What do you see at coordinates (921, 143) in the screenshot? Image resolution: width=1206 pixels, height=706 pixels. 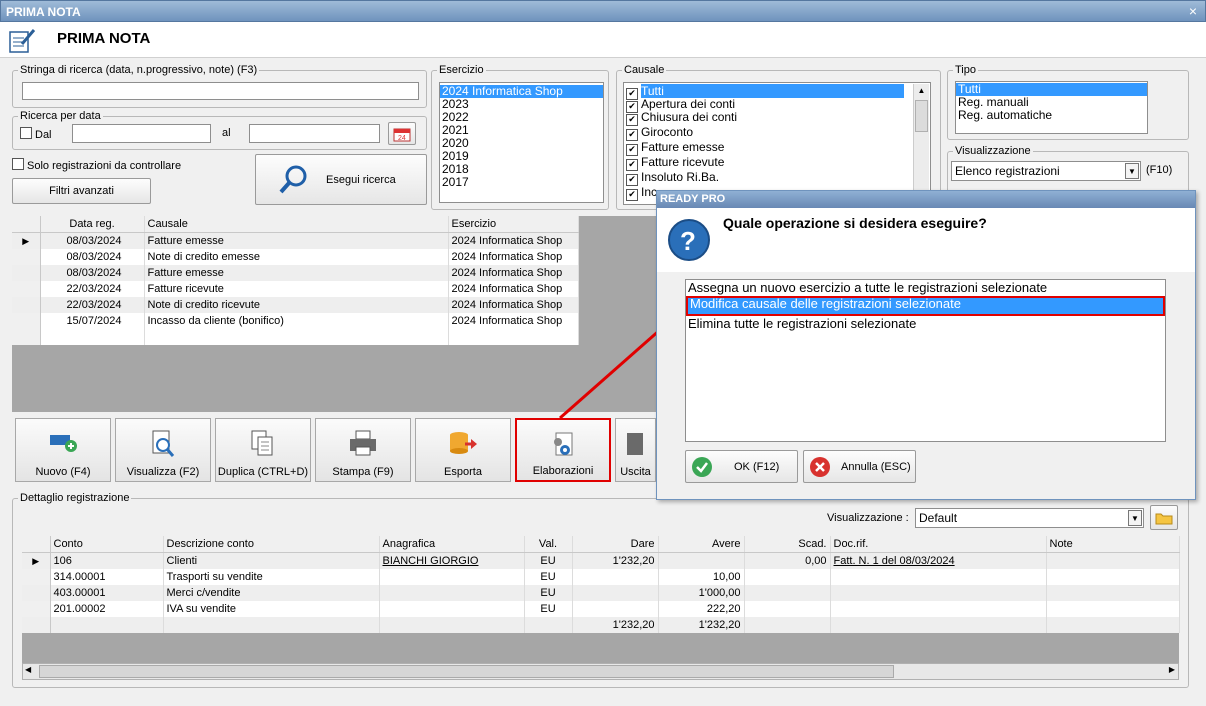 I see `causale-scrollbar: ▲` at bounding box center [921, 143].